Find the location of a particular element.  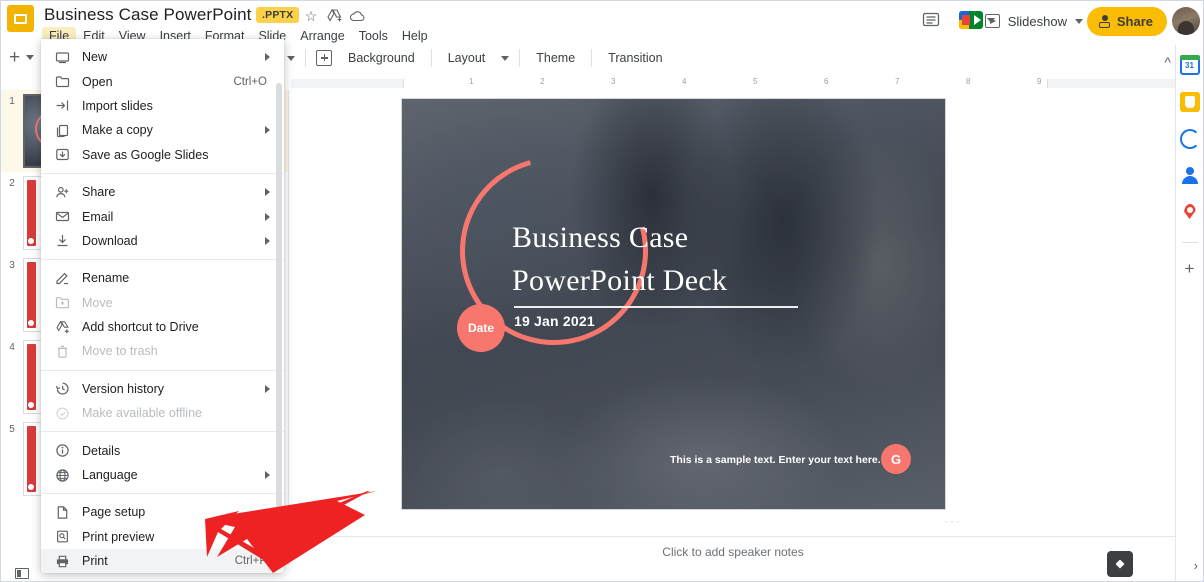

layout-button: Layout is located at coordinates (467, 58).